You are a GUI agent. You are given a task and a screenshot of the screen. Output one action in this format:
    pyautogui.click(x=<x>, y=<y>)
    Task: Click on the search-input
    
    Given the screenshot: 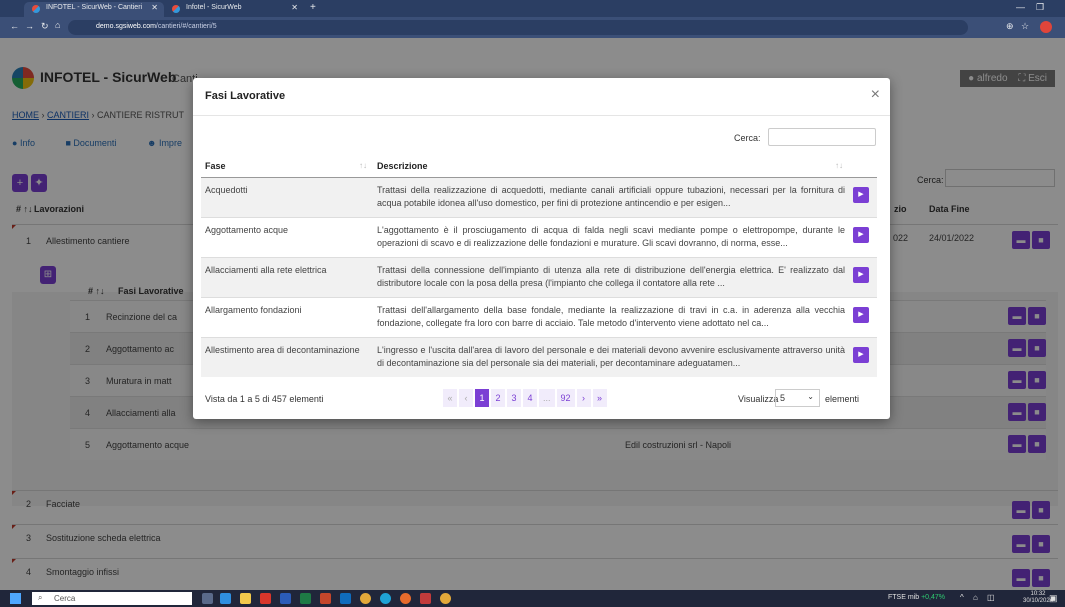 What is the action you would take?
    pyautogui.click(x=822, y=137)
    